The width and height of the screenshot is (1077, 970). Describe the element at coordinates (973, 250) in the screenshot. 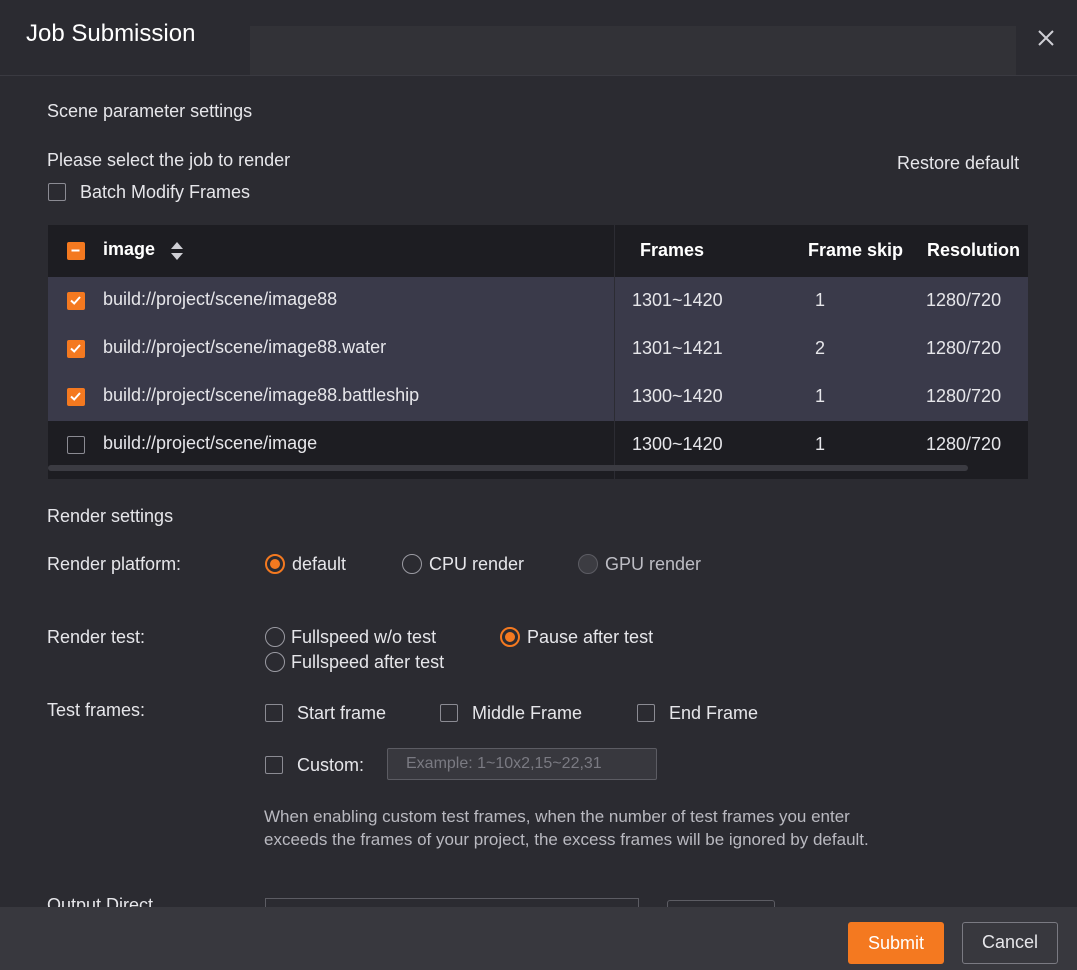

I see `column-header-resolution: Resolution` at that location.